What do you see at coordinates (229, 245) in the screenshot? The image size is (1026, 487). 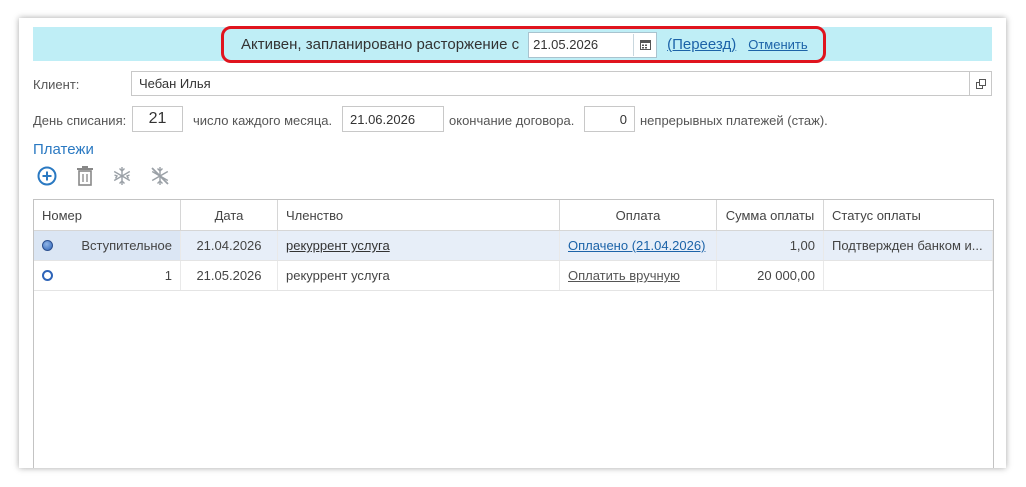 I see `cell-date: 21.04.2026` at bounding box center [229, 245].